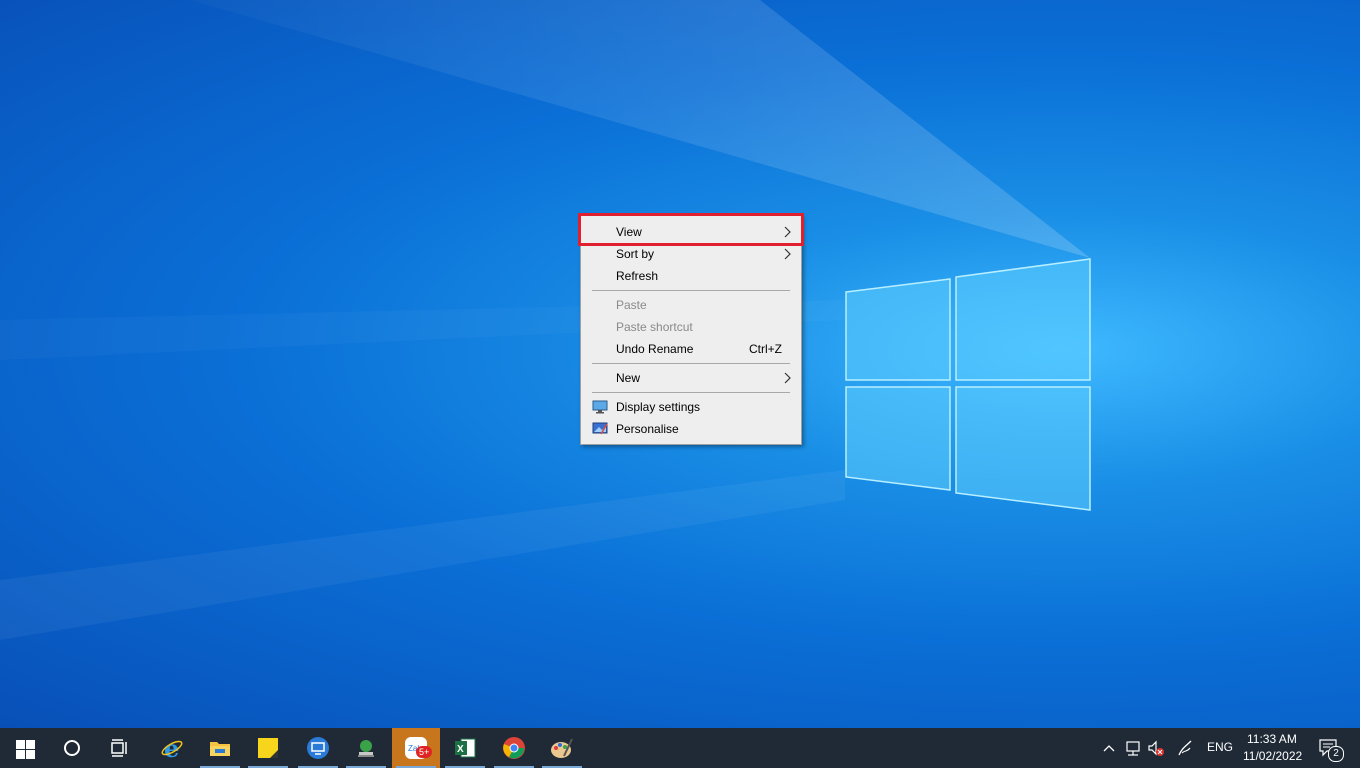 This screenshot has height=768, width=1360. What do you see at coordinates (635, 254) in the screenshot?
I see `menu-item-label: Sort by` at bounding box center [635, 254].